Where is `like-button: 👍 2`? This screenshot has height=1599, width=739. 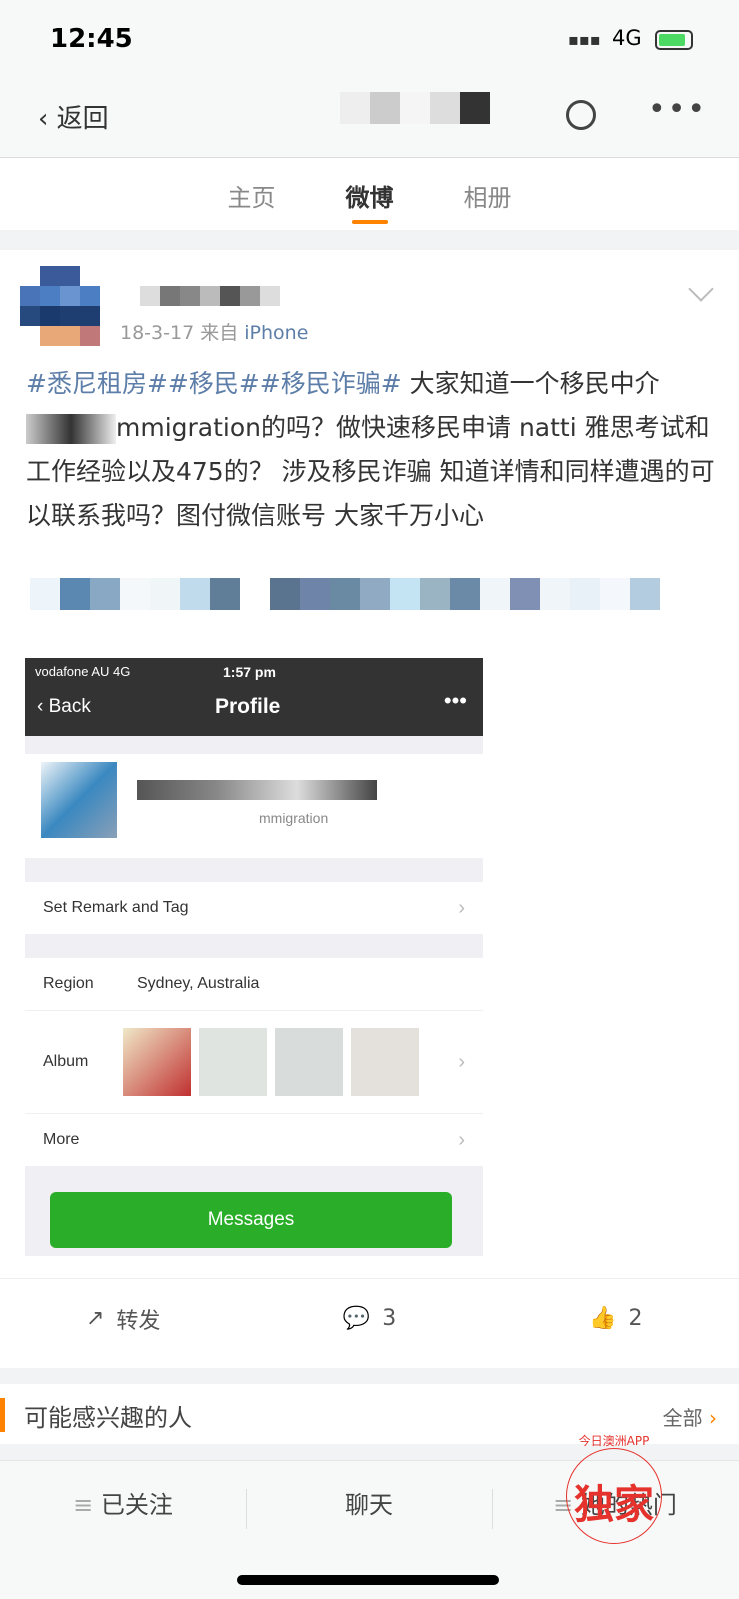 like-button: 👍 2 is located at coordinates (616, 1318).